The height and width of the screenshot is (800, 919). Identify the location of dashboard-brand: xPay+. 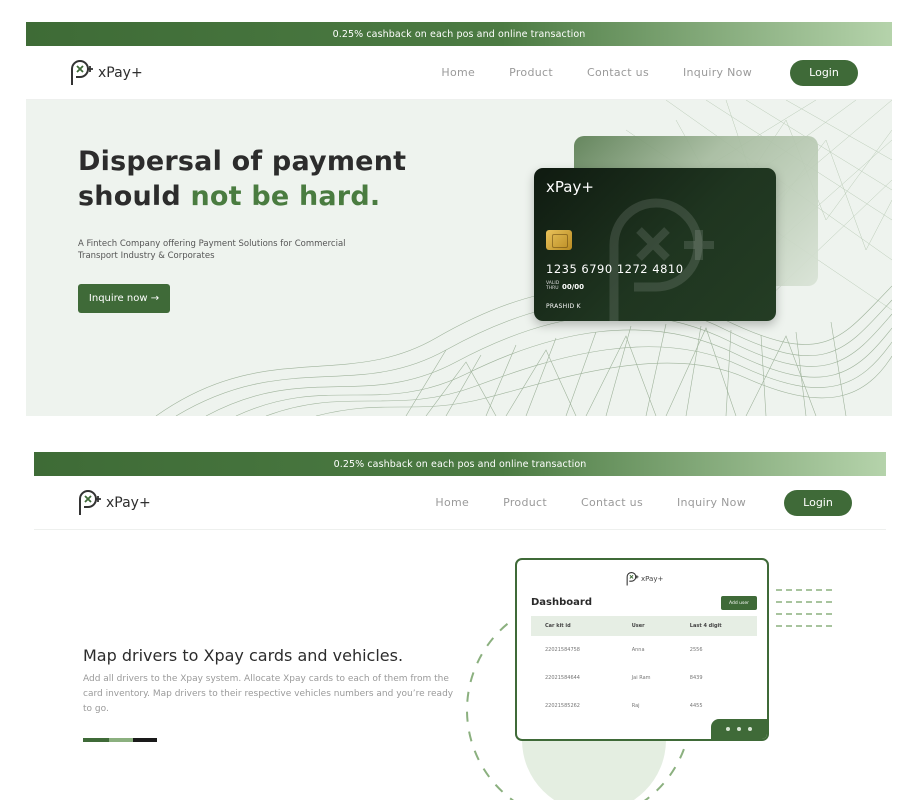
(652, 579).